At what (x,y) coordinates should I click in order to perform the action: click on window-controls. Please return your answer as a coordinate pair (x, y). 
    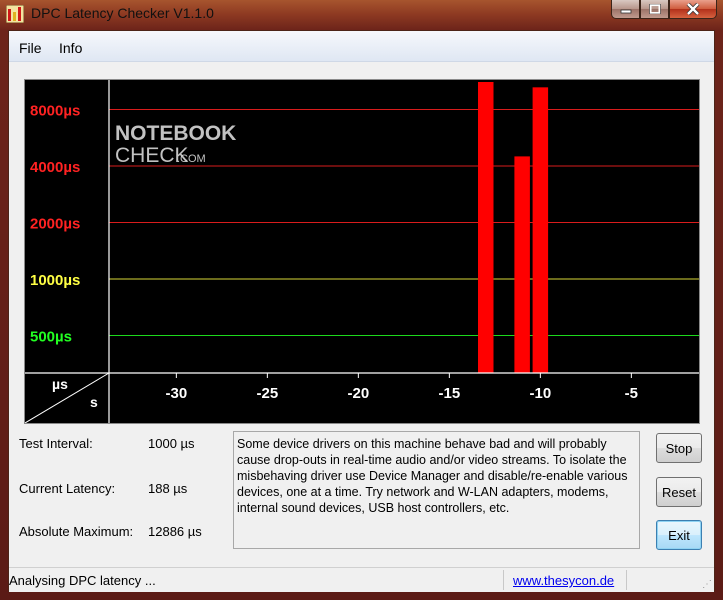
    Looking at the image, I should click on (664, 10).